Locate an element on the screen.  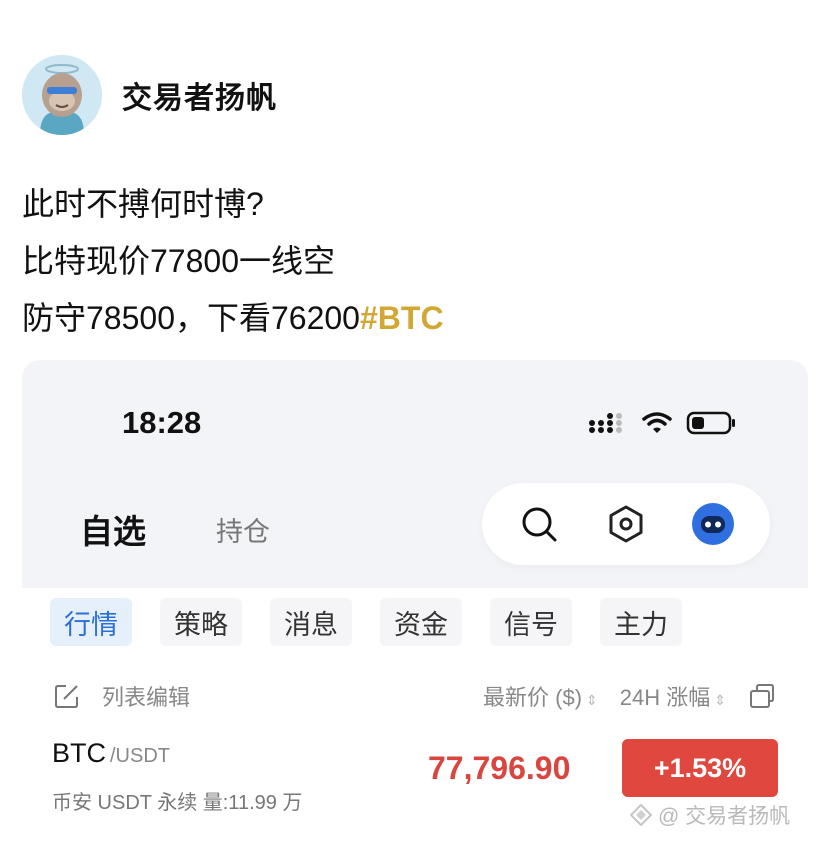
filter-tab-funds: 资金 is located at coordinates (421, 622).